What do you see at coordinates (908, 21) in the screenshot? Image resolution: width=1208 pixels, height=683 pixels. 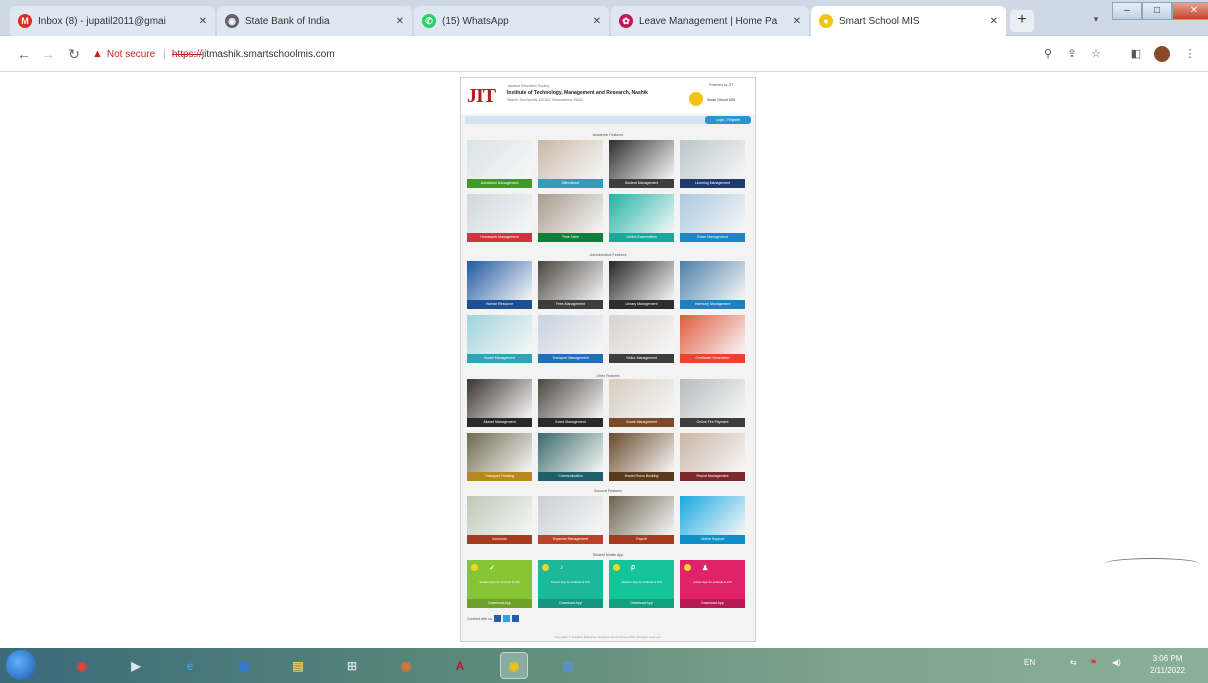 I see `browser-tab: ● Smart School MIS ✕` at bounding box center [908, 21].